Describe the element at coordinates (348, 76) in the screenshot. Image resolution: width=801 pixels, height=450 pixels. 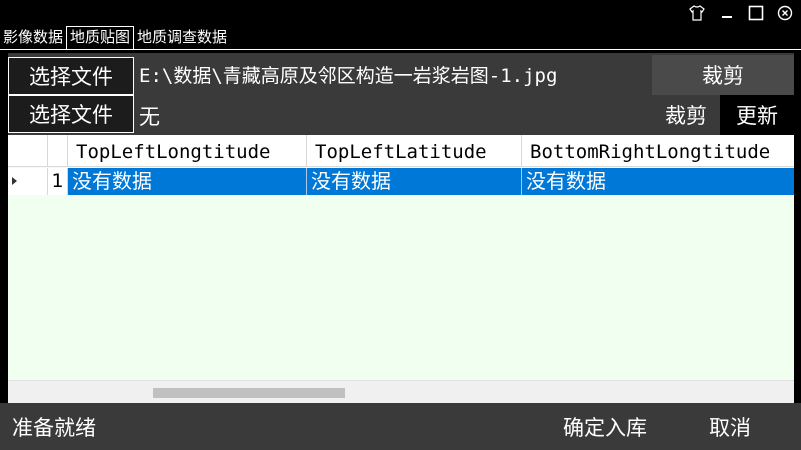
I see `file-path-1: E:\数据\青藏高原及邻区构造一岩浆岩图-1.jpg` at that location.